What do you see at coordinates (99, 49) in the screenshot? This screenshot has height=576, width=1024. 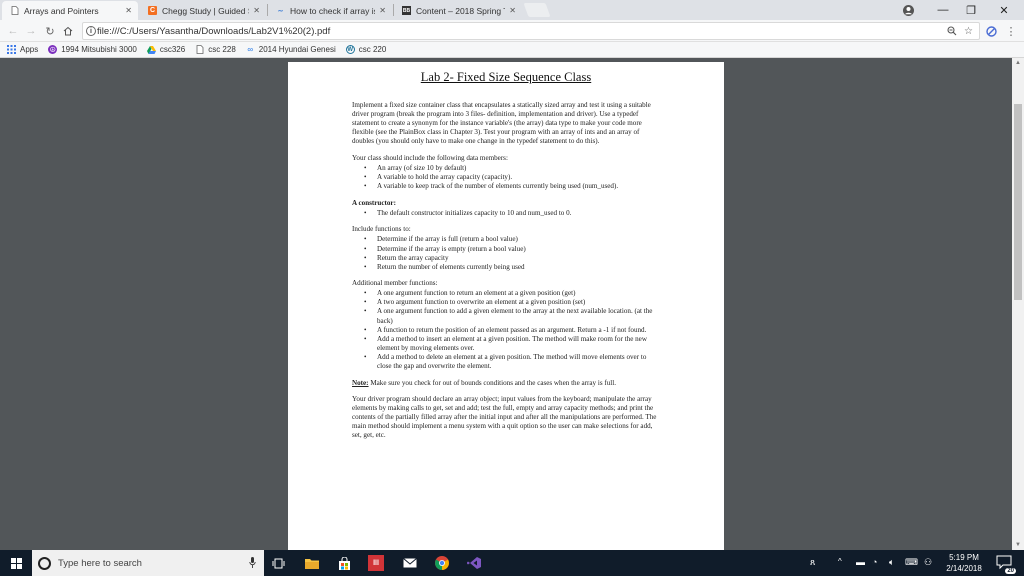 I see `bookmark-label: 1994 Mitsubishi 3000` at bounding box center [99, 49].